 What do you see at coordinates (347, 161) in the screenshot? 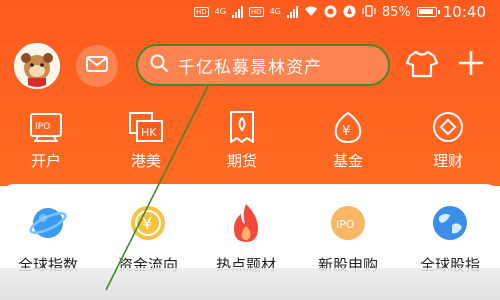
I see `fn-label: 基金` at bounding box center [347, 161].